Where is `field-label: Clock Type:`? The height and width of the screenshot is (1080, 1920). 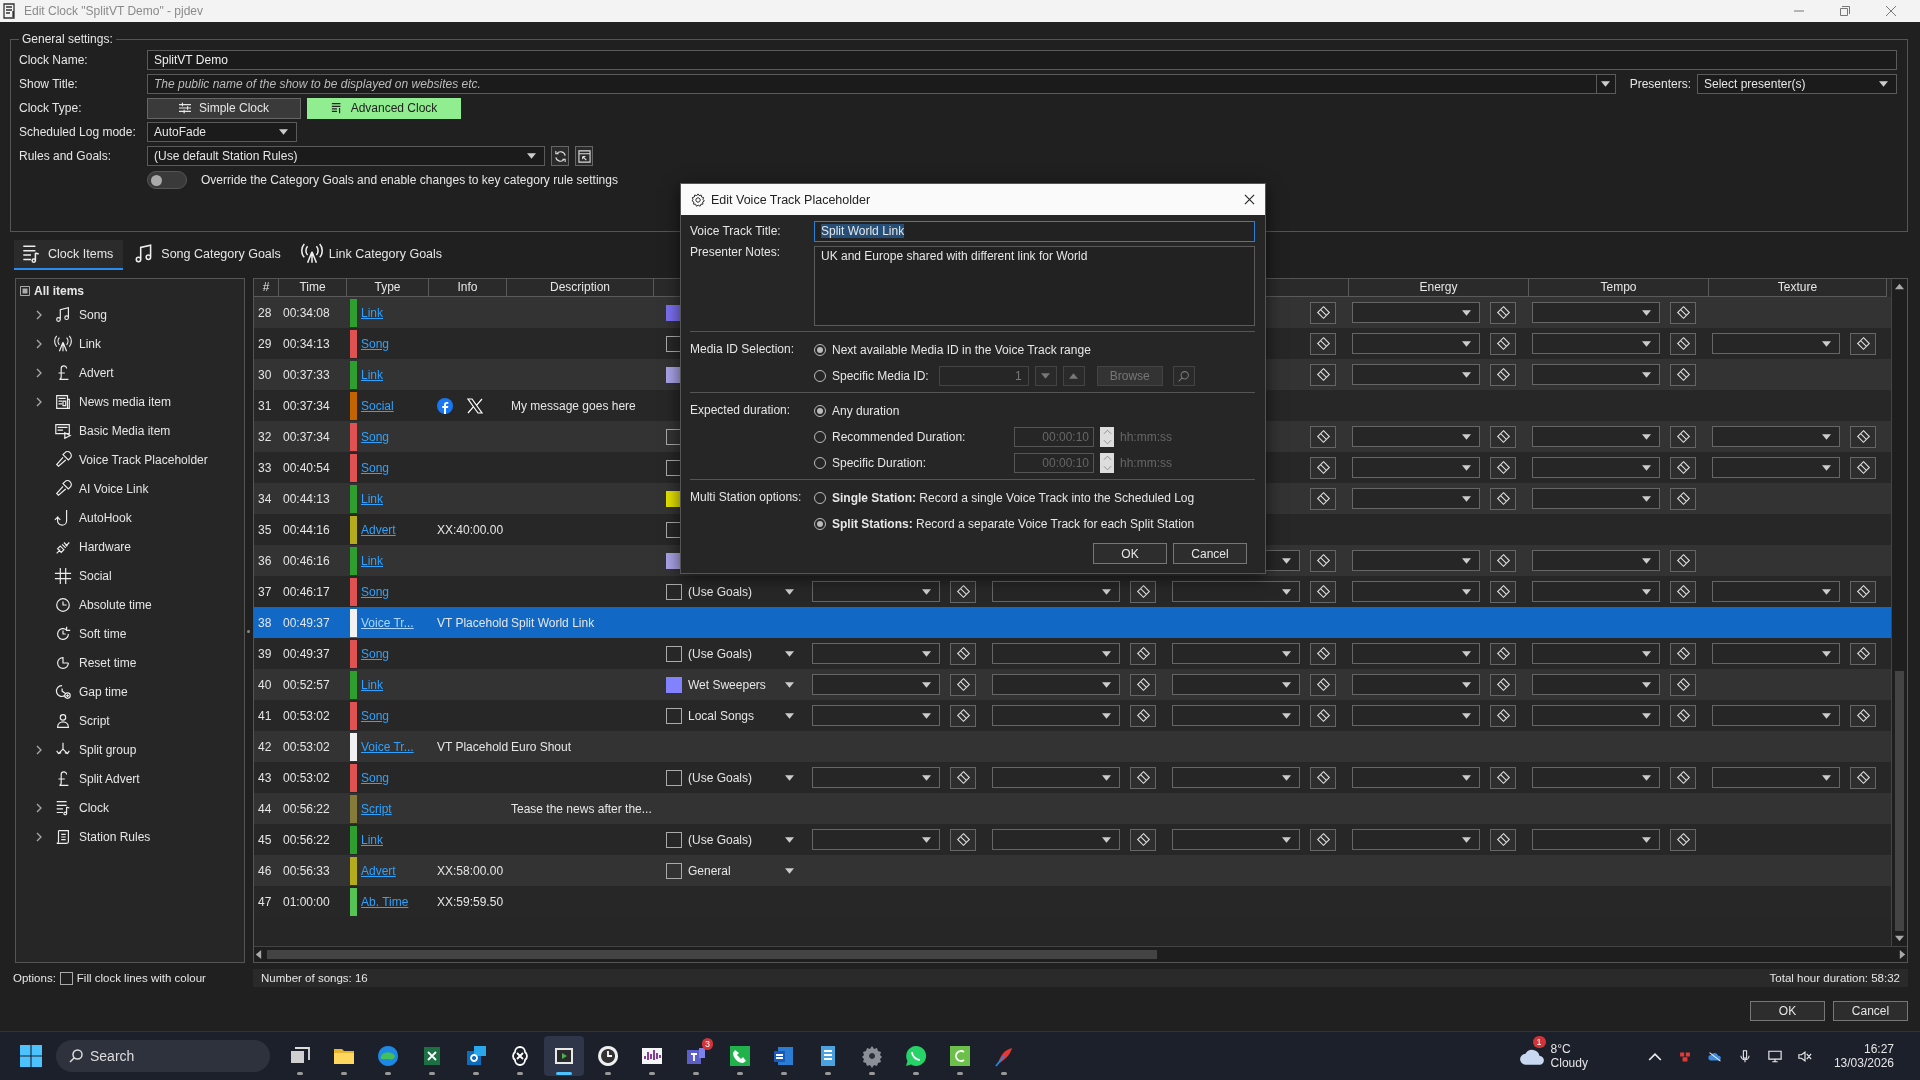
field-label: Clock Type: is located at coordinates (51, 108).